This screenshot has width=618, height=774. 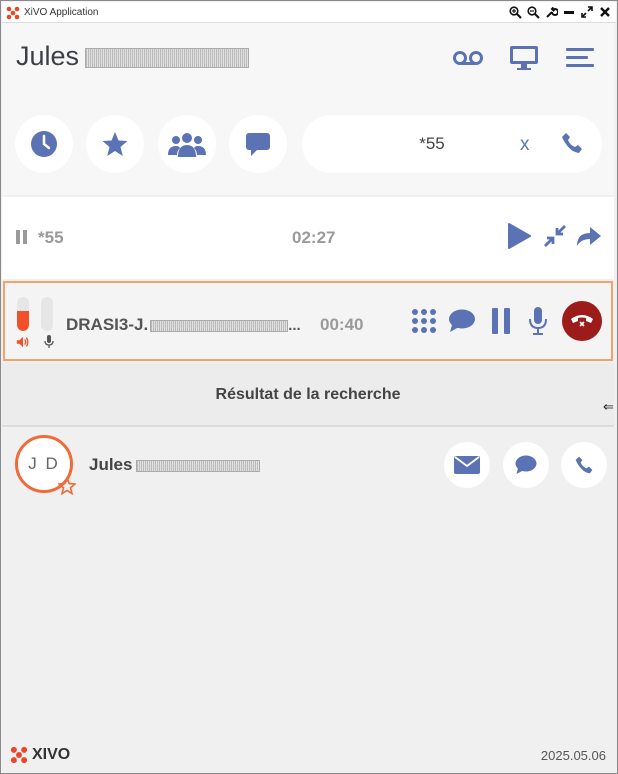 I want to click on redacted-contact-last-name, so click(x=198, y=465).